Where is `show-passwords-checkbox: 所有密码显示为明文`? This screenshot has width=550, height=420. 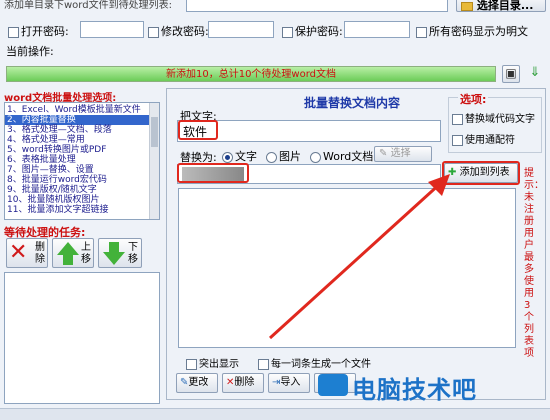
show-passwords-checkbox: 所有密码显示为明文 is located at coordinates (472, 31).